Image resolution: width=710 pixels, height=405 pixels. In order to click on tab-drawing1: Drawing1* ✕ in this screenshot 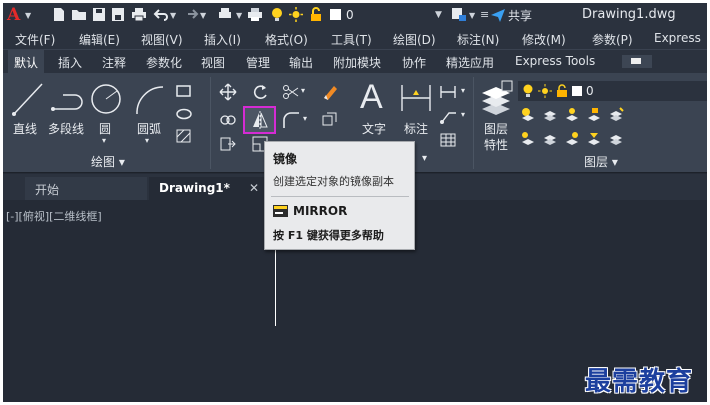, I will do `click(209, 188)`.